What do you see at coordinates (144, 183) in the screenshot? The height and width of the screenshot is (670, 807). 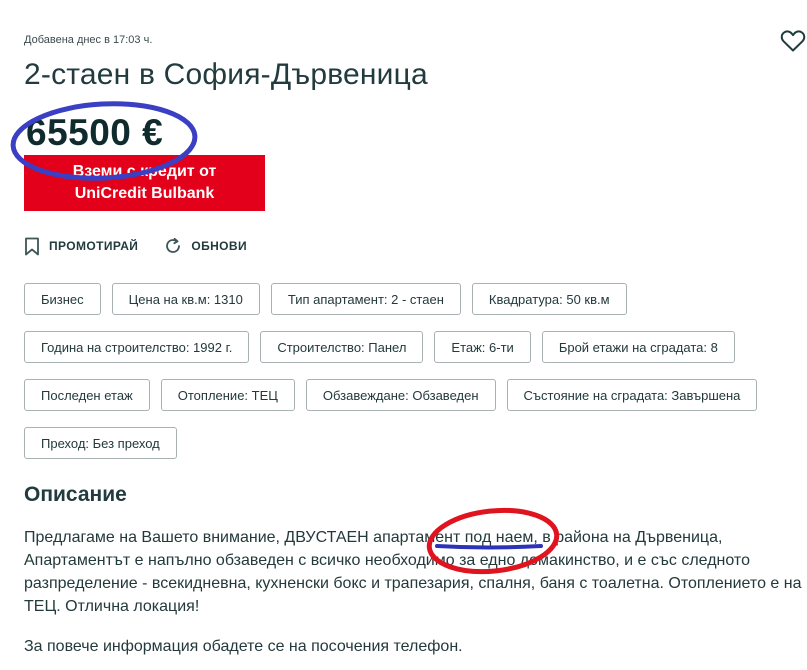 I see `credit-banner-button: Вземи с кредит от UniCredit Bulbank` at bounding box center [144, 183].